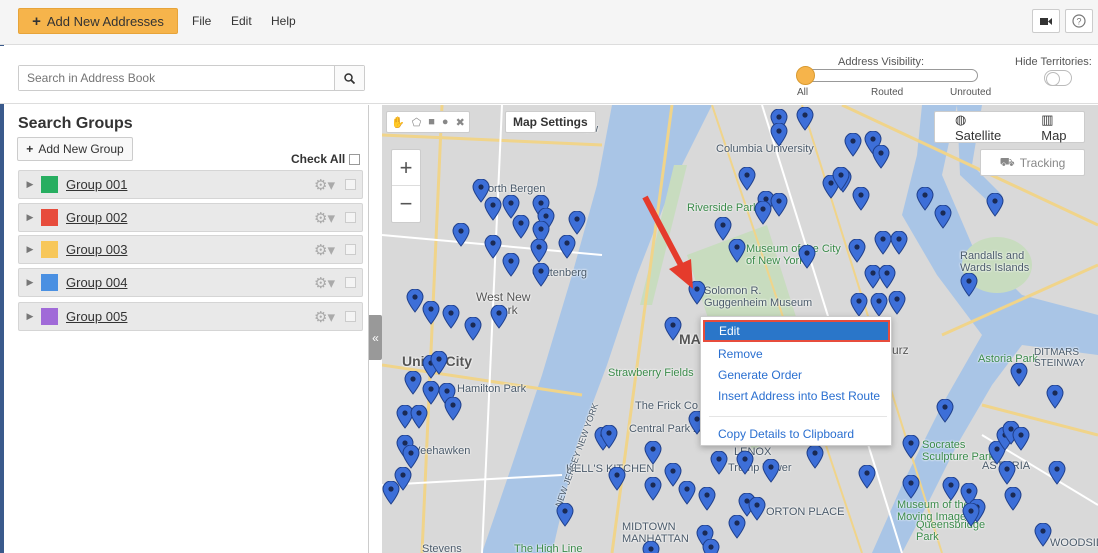 The image size is (1098, 553). I want to click on check-all-checkbox, so click(355, 159).